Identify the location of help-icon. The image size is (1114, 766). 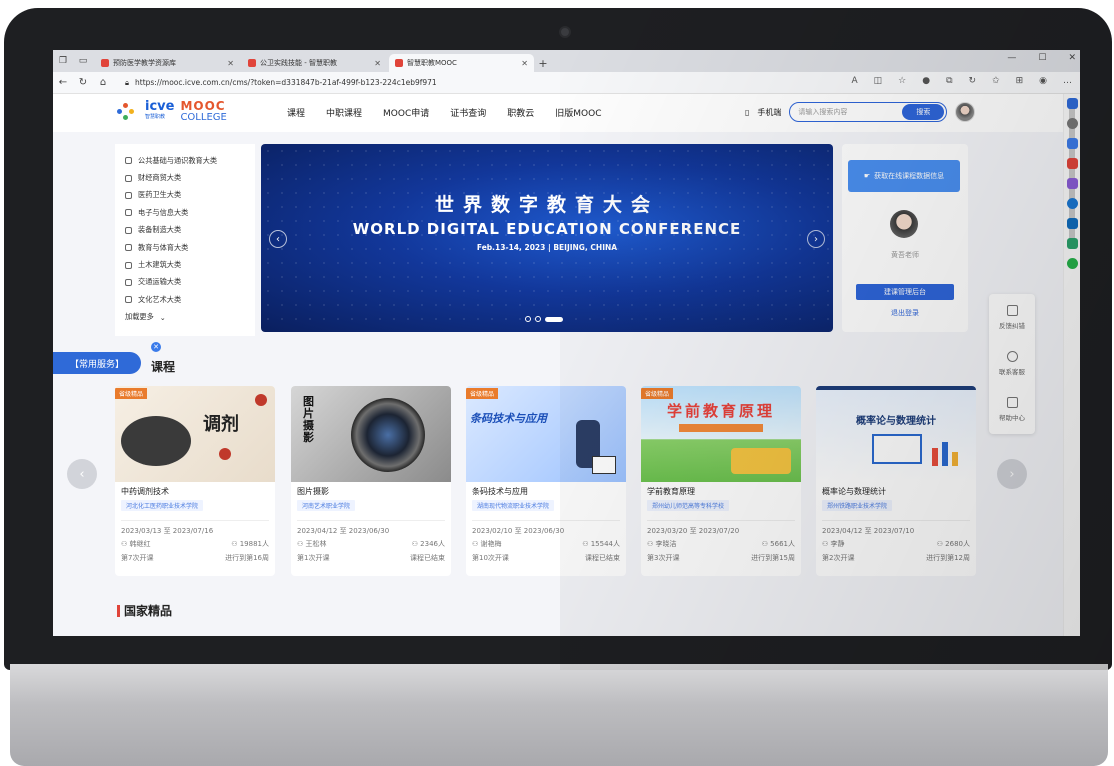
(1012, 402).